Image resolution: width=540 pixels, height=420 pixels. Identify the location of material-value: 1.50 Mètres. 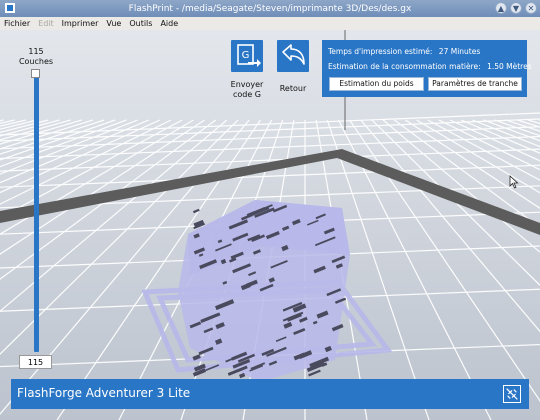
(509, 66).